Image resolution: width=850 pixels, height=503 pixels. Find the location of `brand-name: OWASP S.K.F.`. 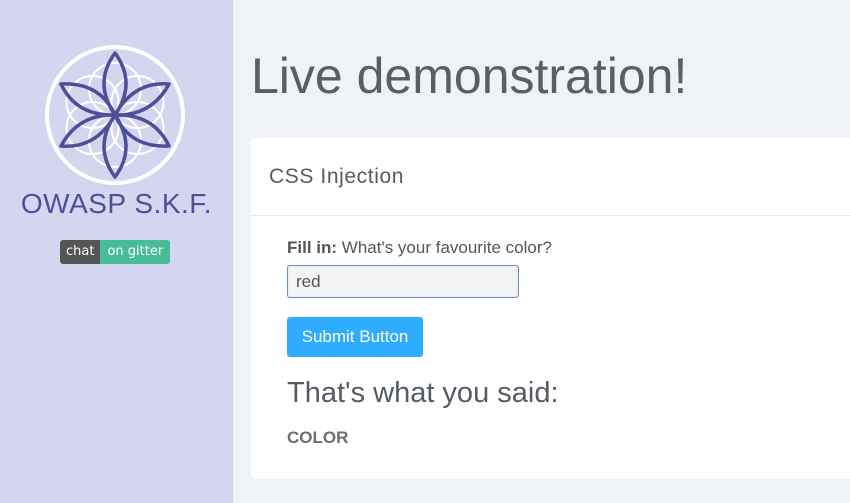

brand-name: OWASP S.K.F. is located at coordinates (116, 203).